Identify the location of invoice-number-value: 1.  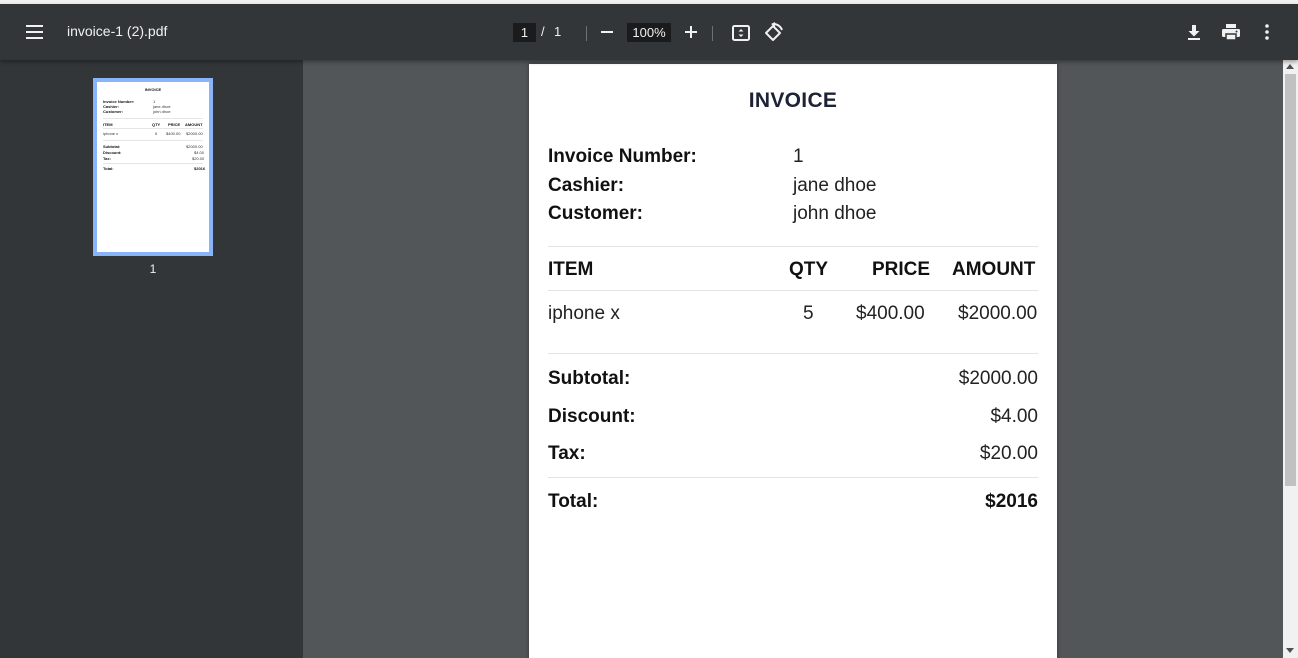
(798, 156).